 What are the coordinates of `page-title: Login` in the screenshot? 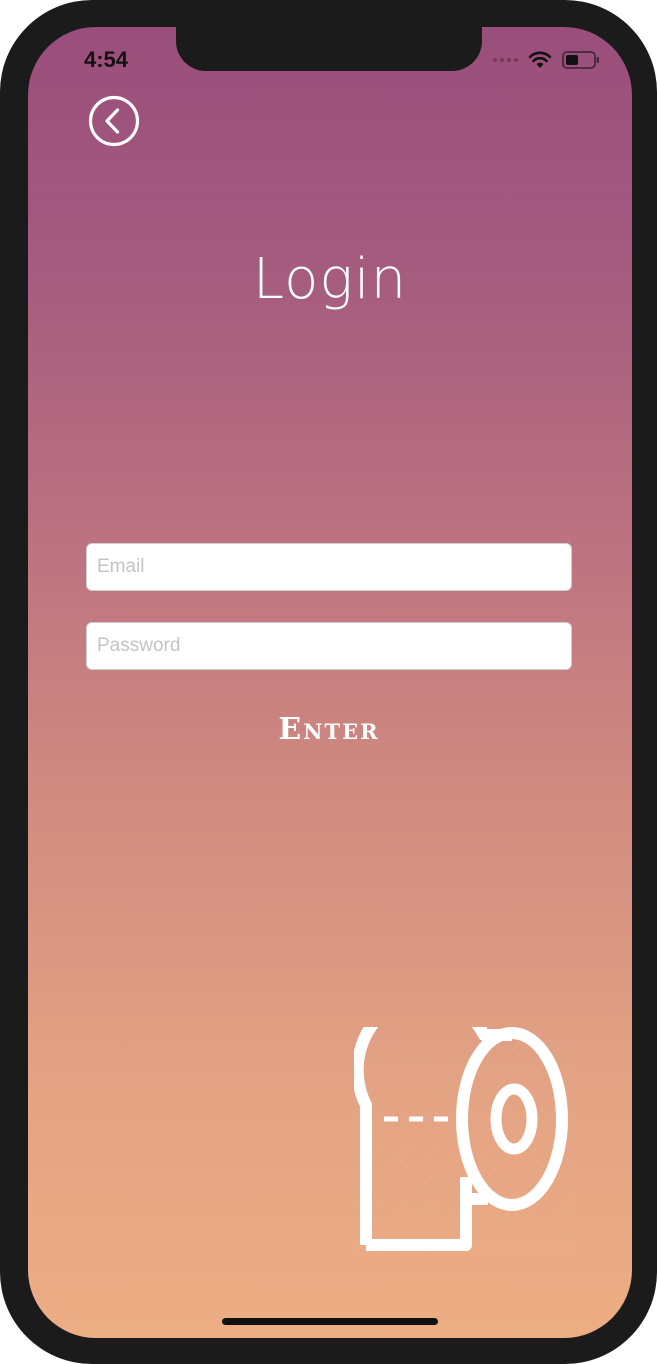 It's located at (330, 279).